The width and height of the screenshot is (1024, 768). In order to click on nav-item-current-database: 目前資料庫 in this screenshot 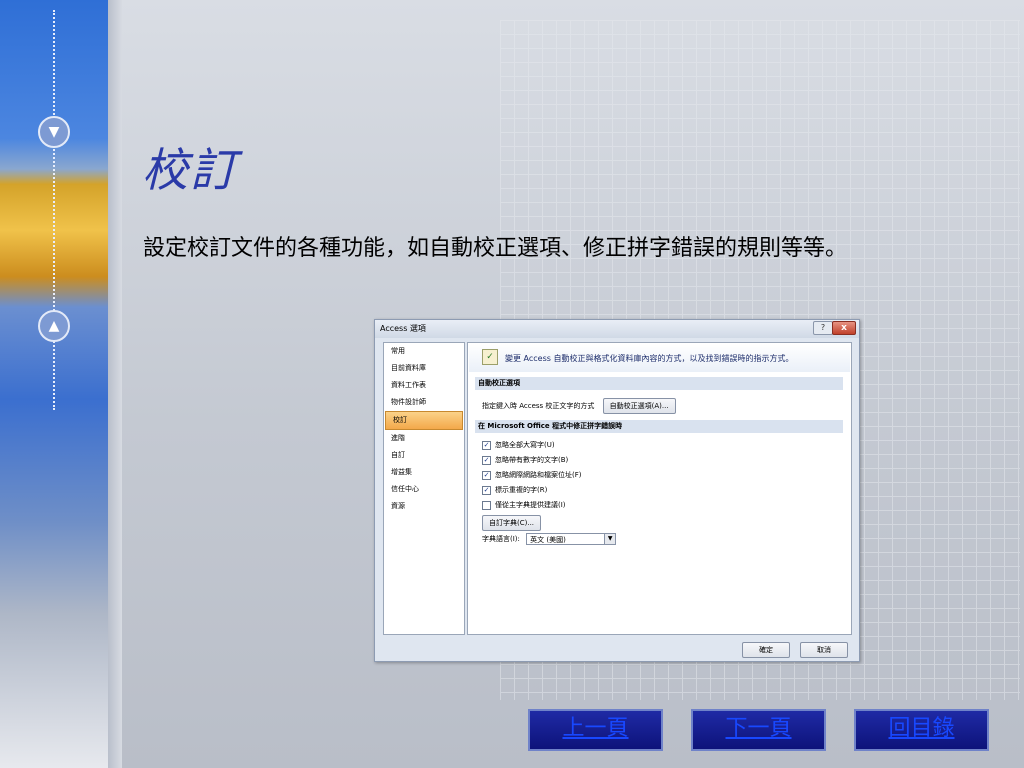, I will do `click(424, 368)`.